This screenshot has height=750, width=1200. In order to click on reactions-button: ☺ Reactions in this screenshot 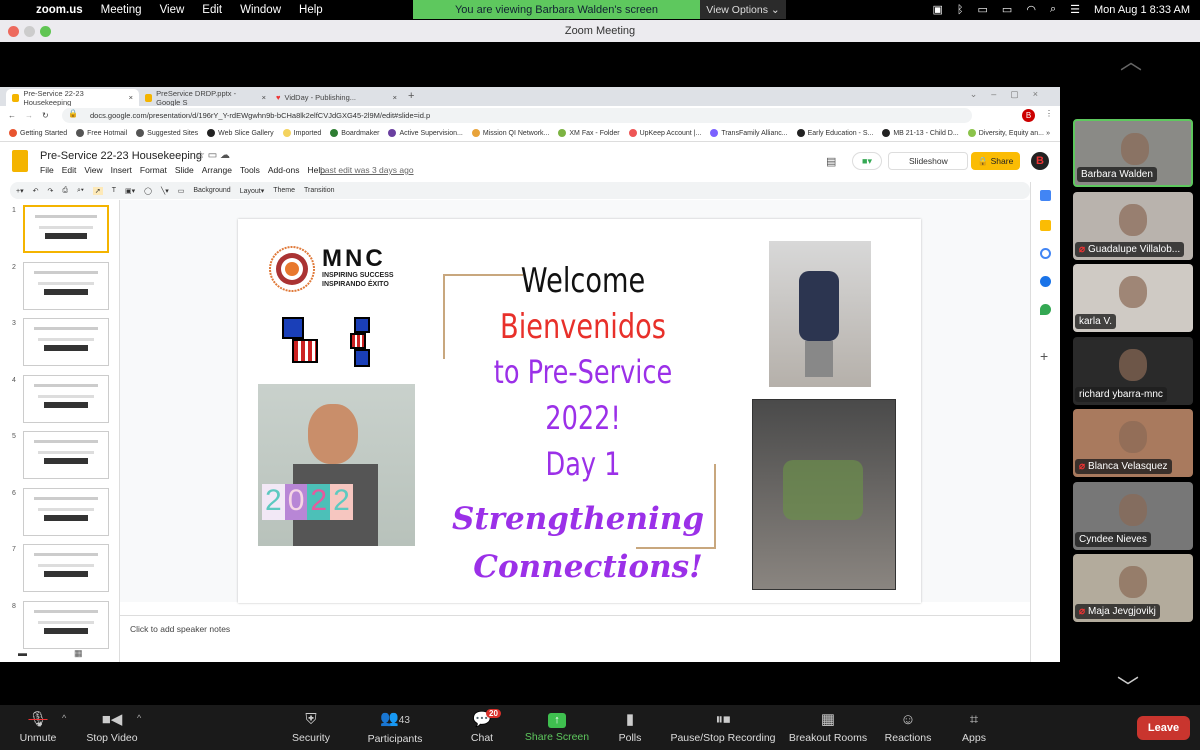, I will do `click(908, 727)`.